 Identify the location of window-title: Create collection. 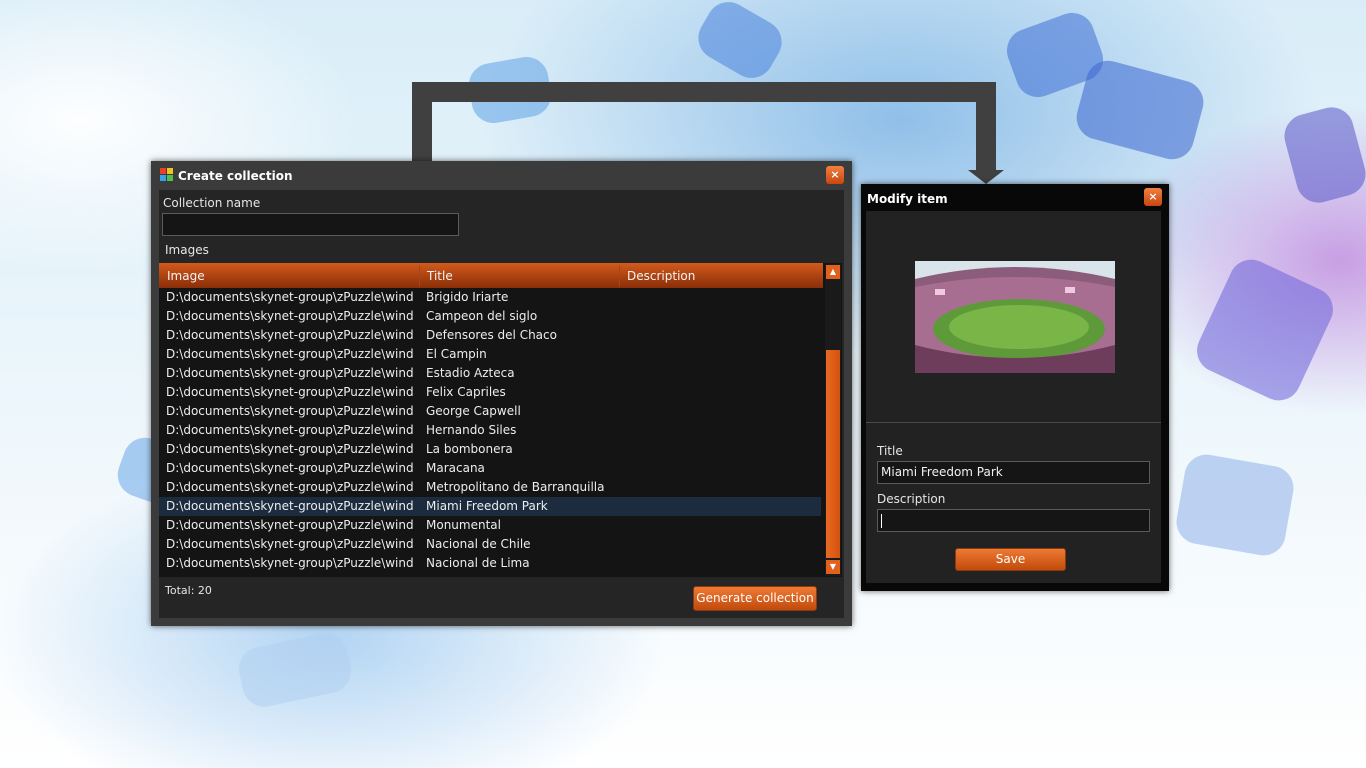
(235, 176).